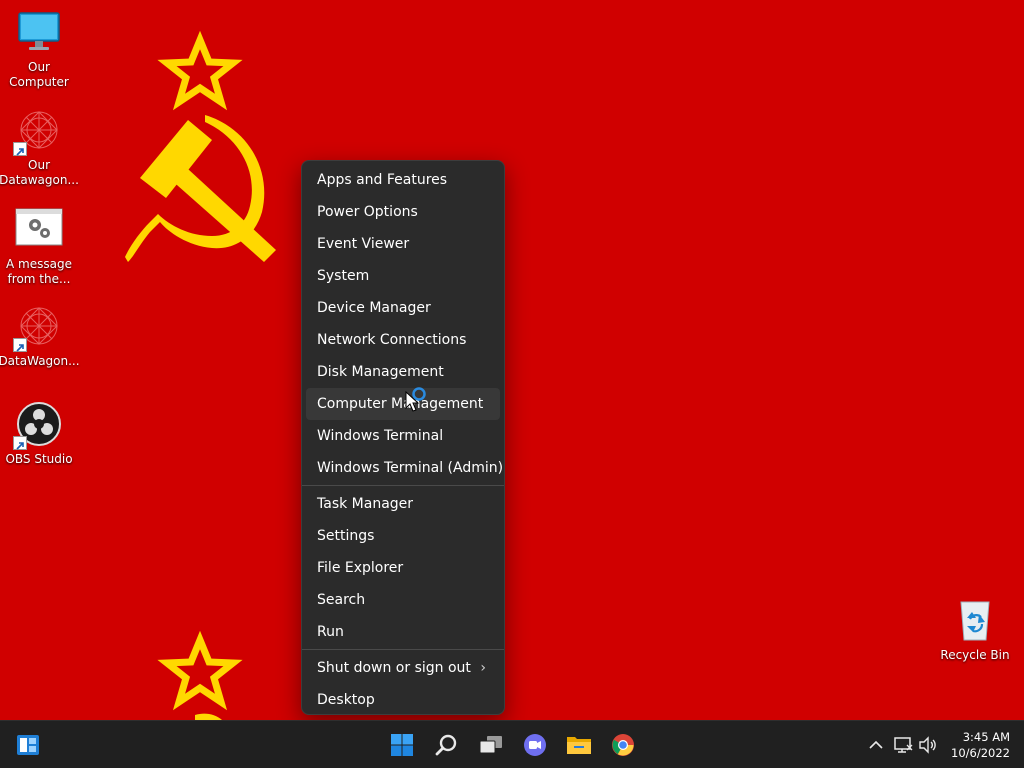 The height and width of the screenshot is (768, 1024). I want to click on menu-item-label: Shut down or sign out, so click(394, 668).